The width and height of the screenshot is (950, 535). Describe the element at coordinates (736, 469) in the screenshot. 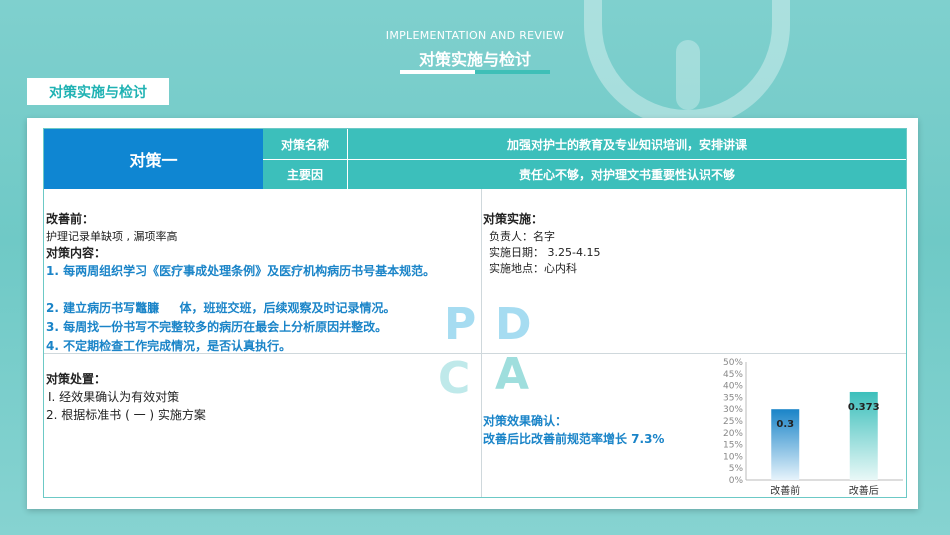

I see `y-tick-label: 5%` at that location.